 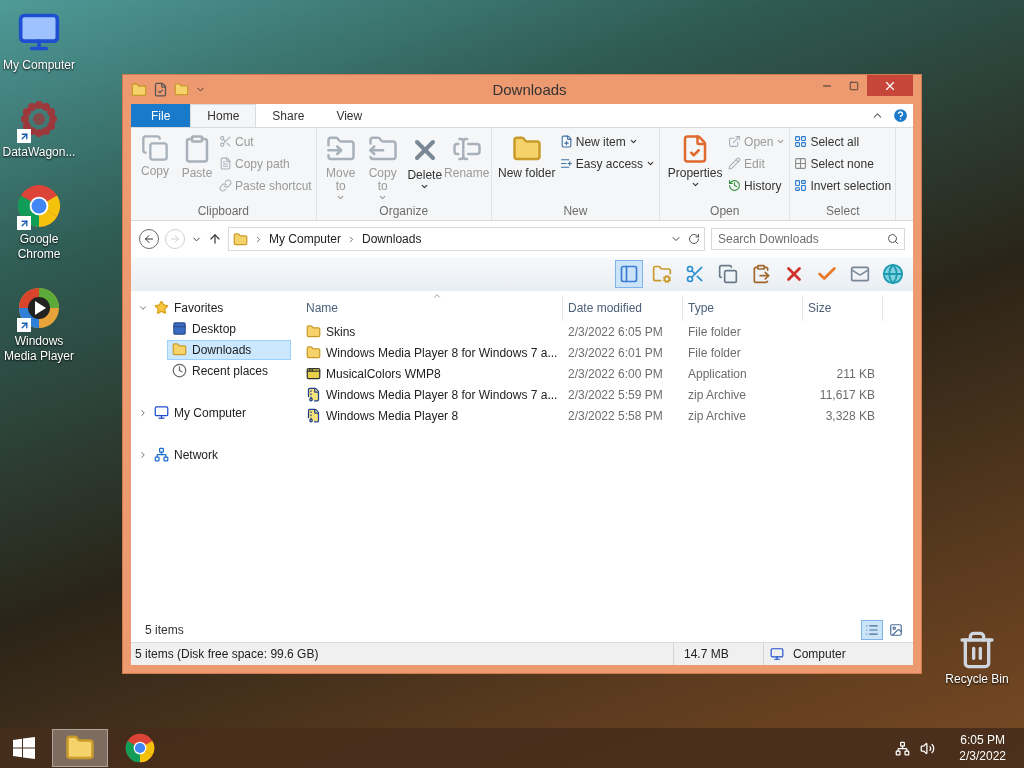 What do you see at coordinates (39, 65) in the screenshot?
I see `desktop-icon-label: My Computer` at bounding box center [39, 65].